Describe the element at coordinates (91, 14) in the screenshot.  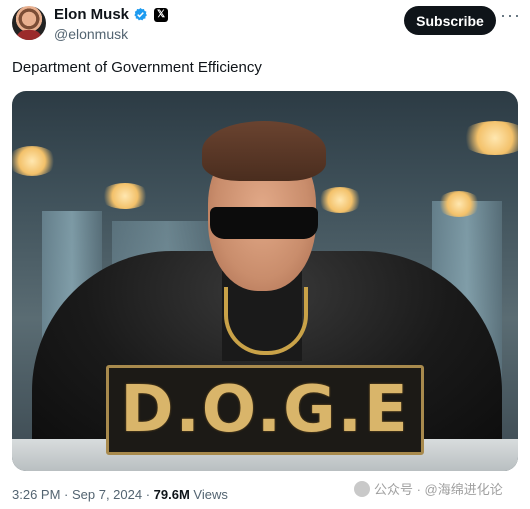
I see `author-name: Elon Musk` at that location.